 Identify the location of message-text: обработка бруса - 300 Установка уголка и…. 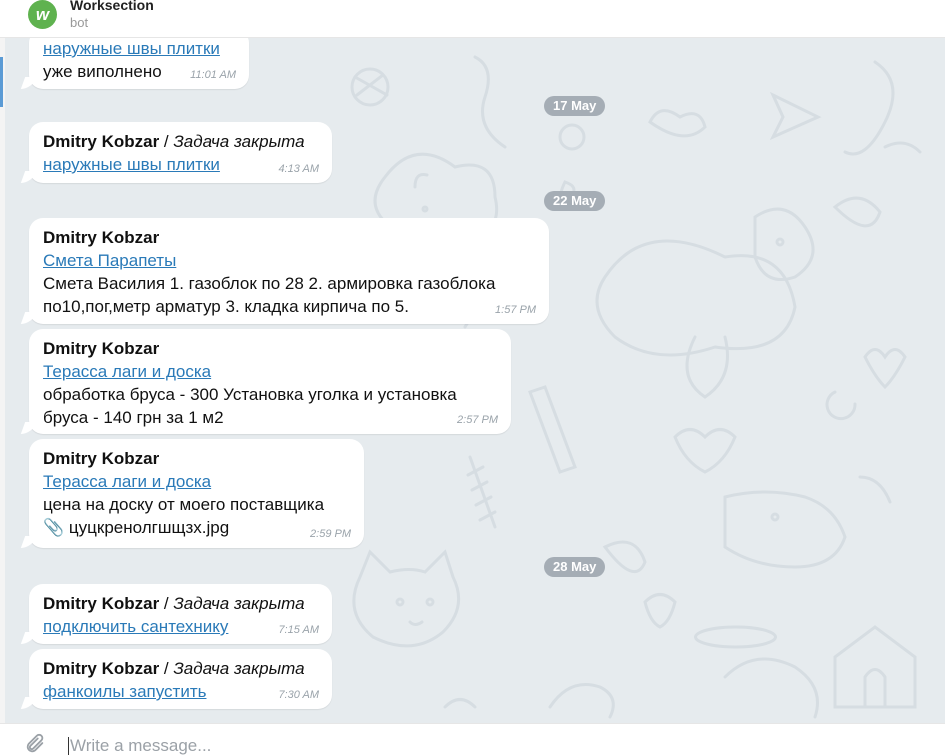
(250, 406).